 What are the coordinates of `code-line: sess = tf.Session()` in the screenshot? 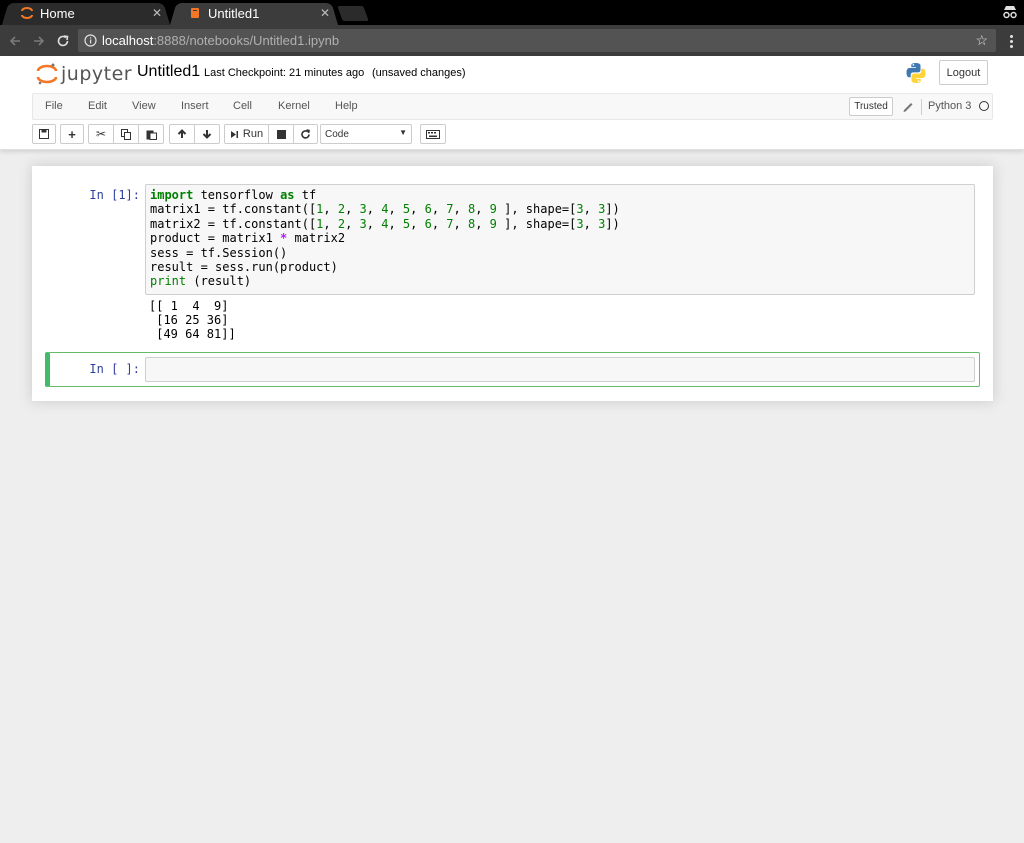 It's located at (219, 252).